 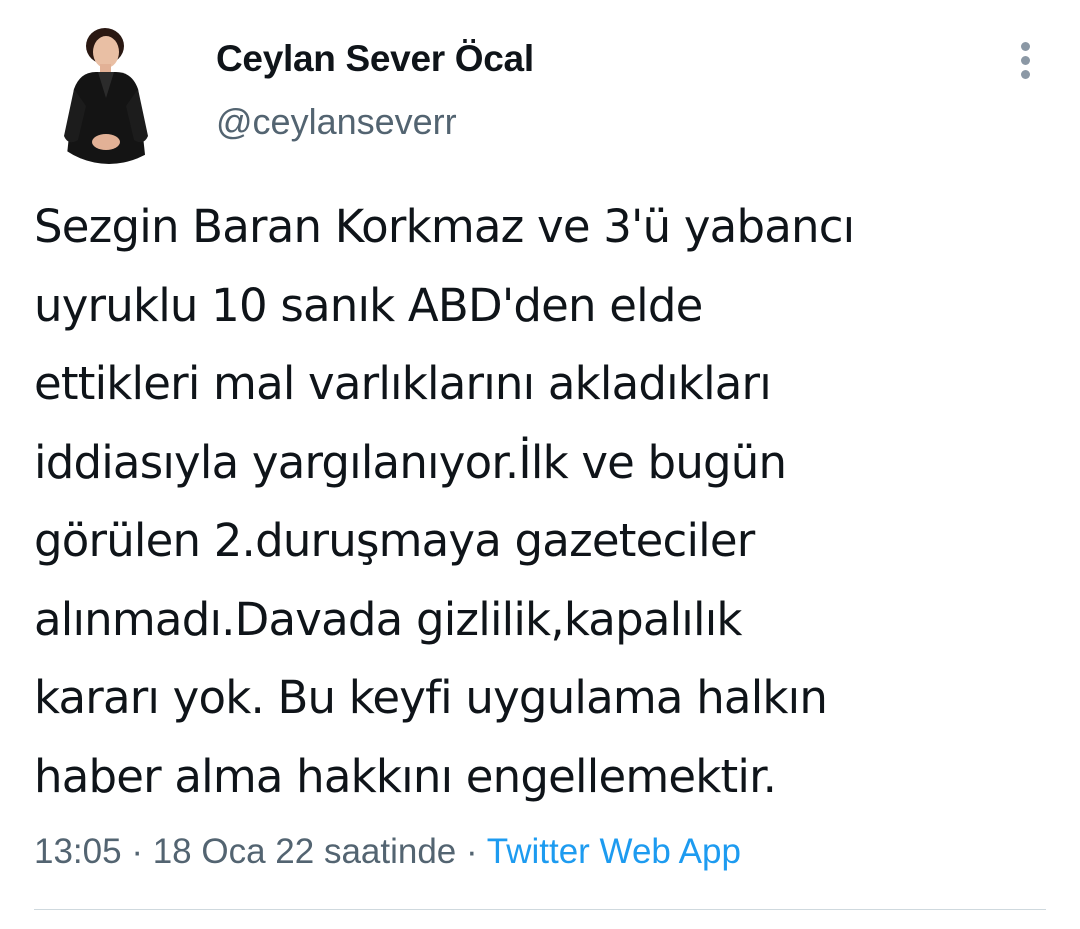 What do you see at coordinates (1025, 46) in the screenshot?
I see `more-vertical-icon` at bounding box center [1025, 46].